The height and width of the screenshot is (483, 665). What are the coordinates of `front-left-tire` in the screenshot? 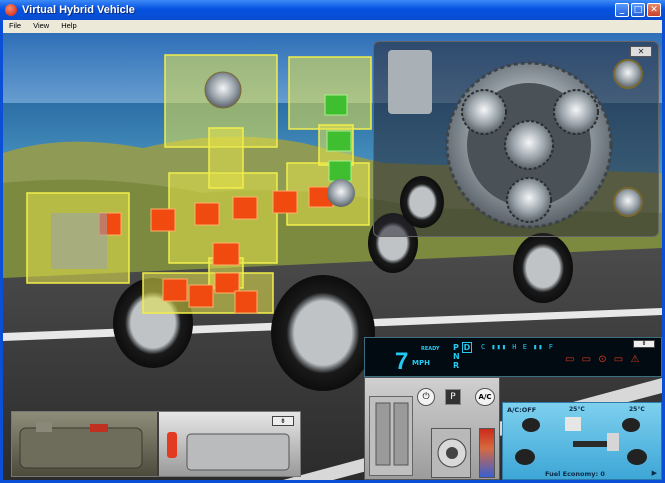 It's located at (323, 333).